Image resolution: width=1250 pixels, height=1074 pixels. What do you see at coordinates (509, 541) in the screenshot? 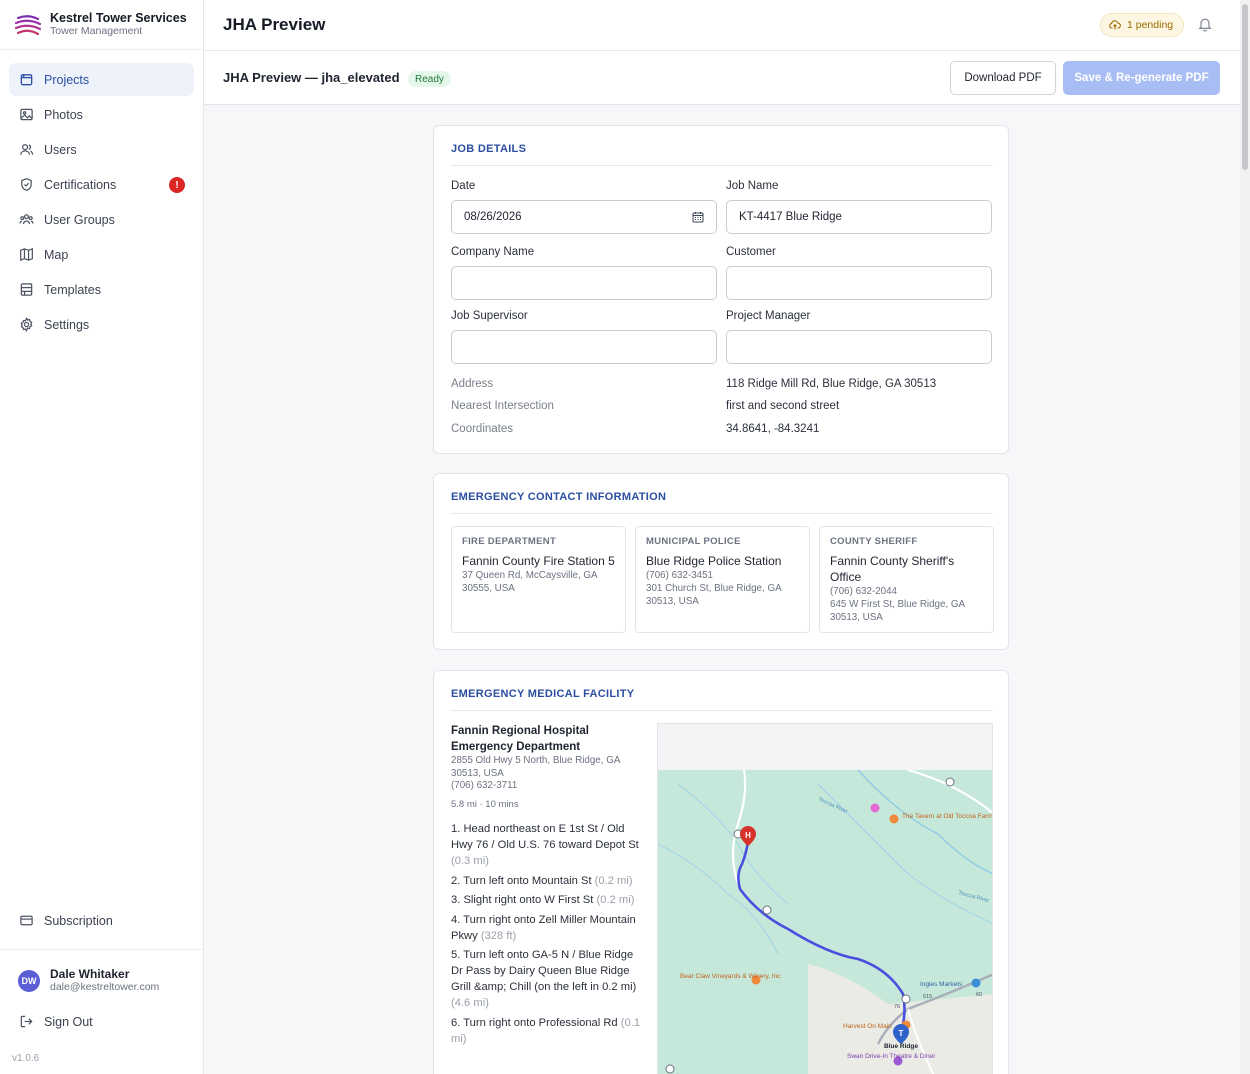
I see `contact-kind: FIRE DEPARTMENT` at bounding box center [509, 541].